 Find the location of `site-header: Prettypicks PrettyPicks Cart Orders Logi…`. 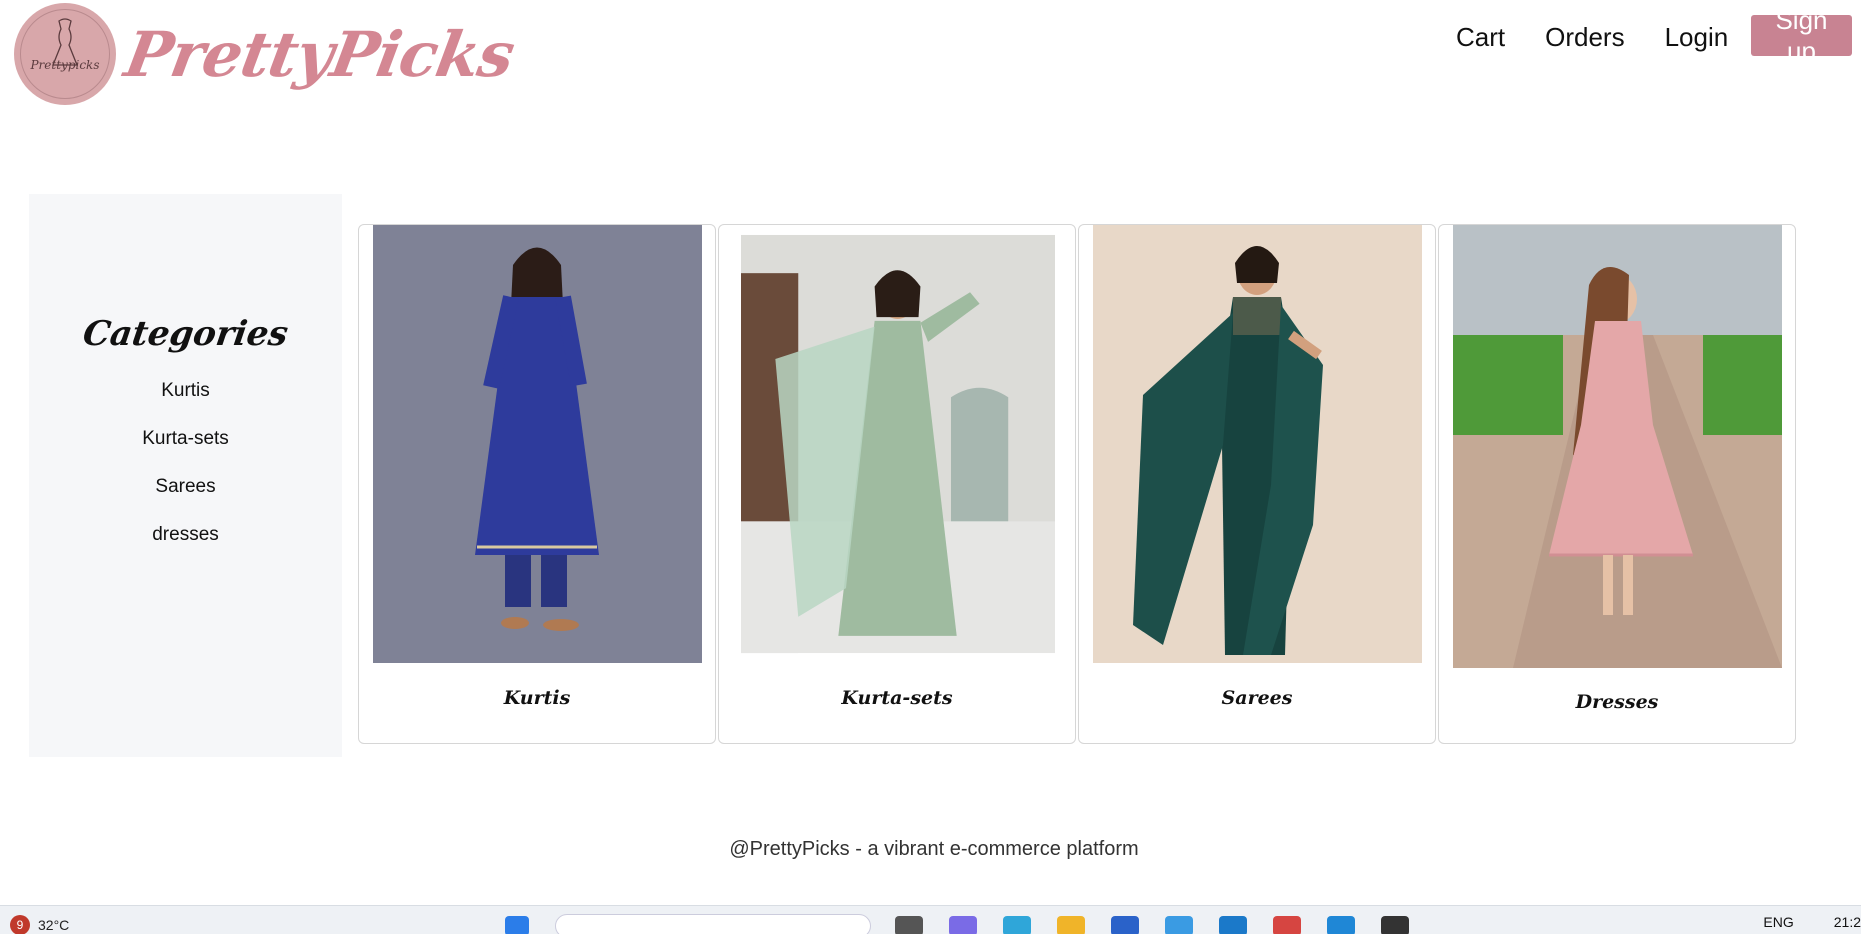

site-header: Prettypicks PrettyPicks Cart Orders Logi… is located at coordinates (930, 56).